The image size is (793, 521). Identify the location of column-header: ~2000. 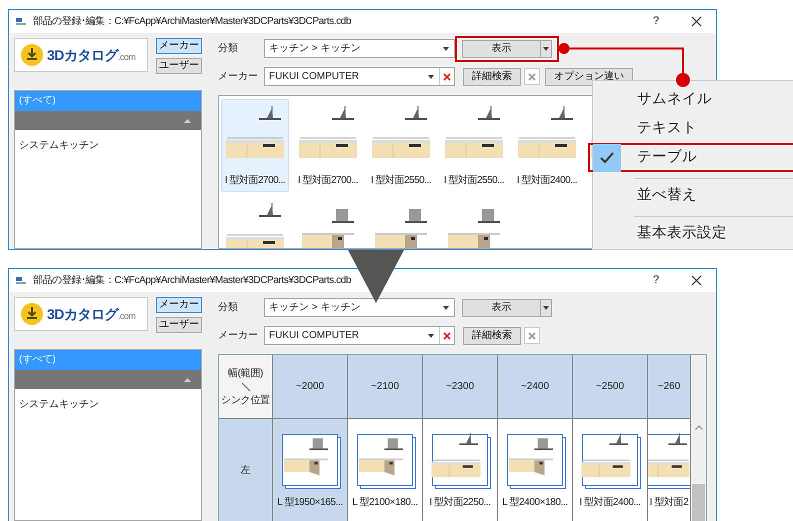
(310, 387).